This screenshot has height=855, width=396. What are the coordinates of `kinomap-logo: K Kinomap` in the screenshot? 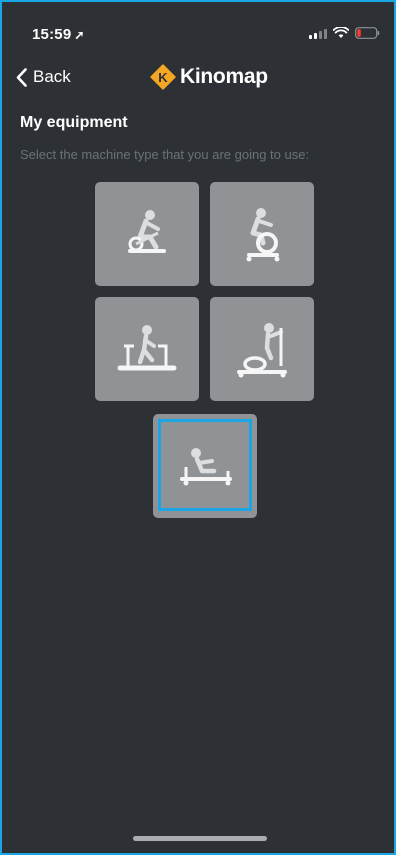 It's located at (209, 77).